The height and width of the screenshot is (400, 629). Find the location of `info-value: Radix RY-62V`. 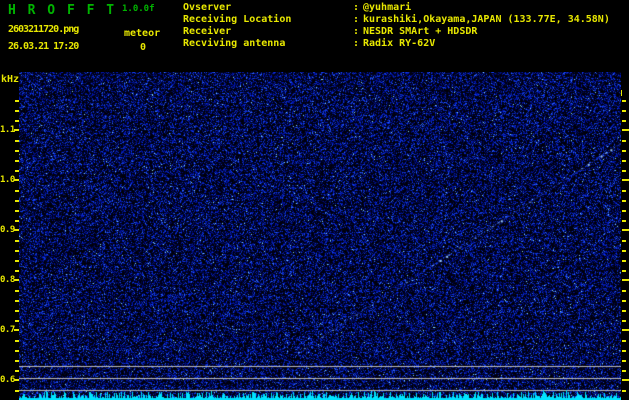

info-value: Radix RY-62V is located at coordinates (399, 43).